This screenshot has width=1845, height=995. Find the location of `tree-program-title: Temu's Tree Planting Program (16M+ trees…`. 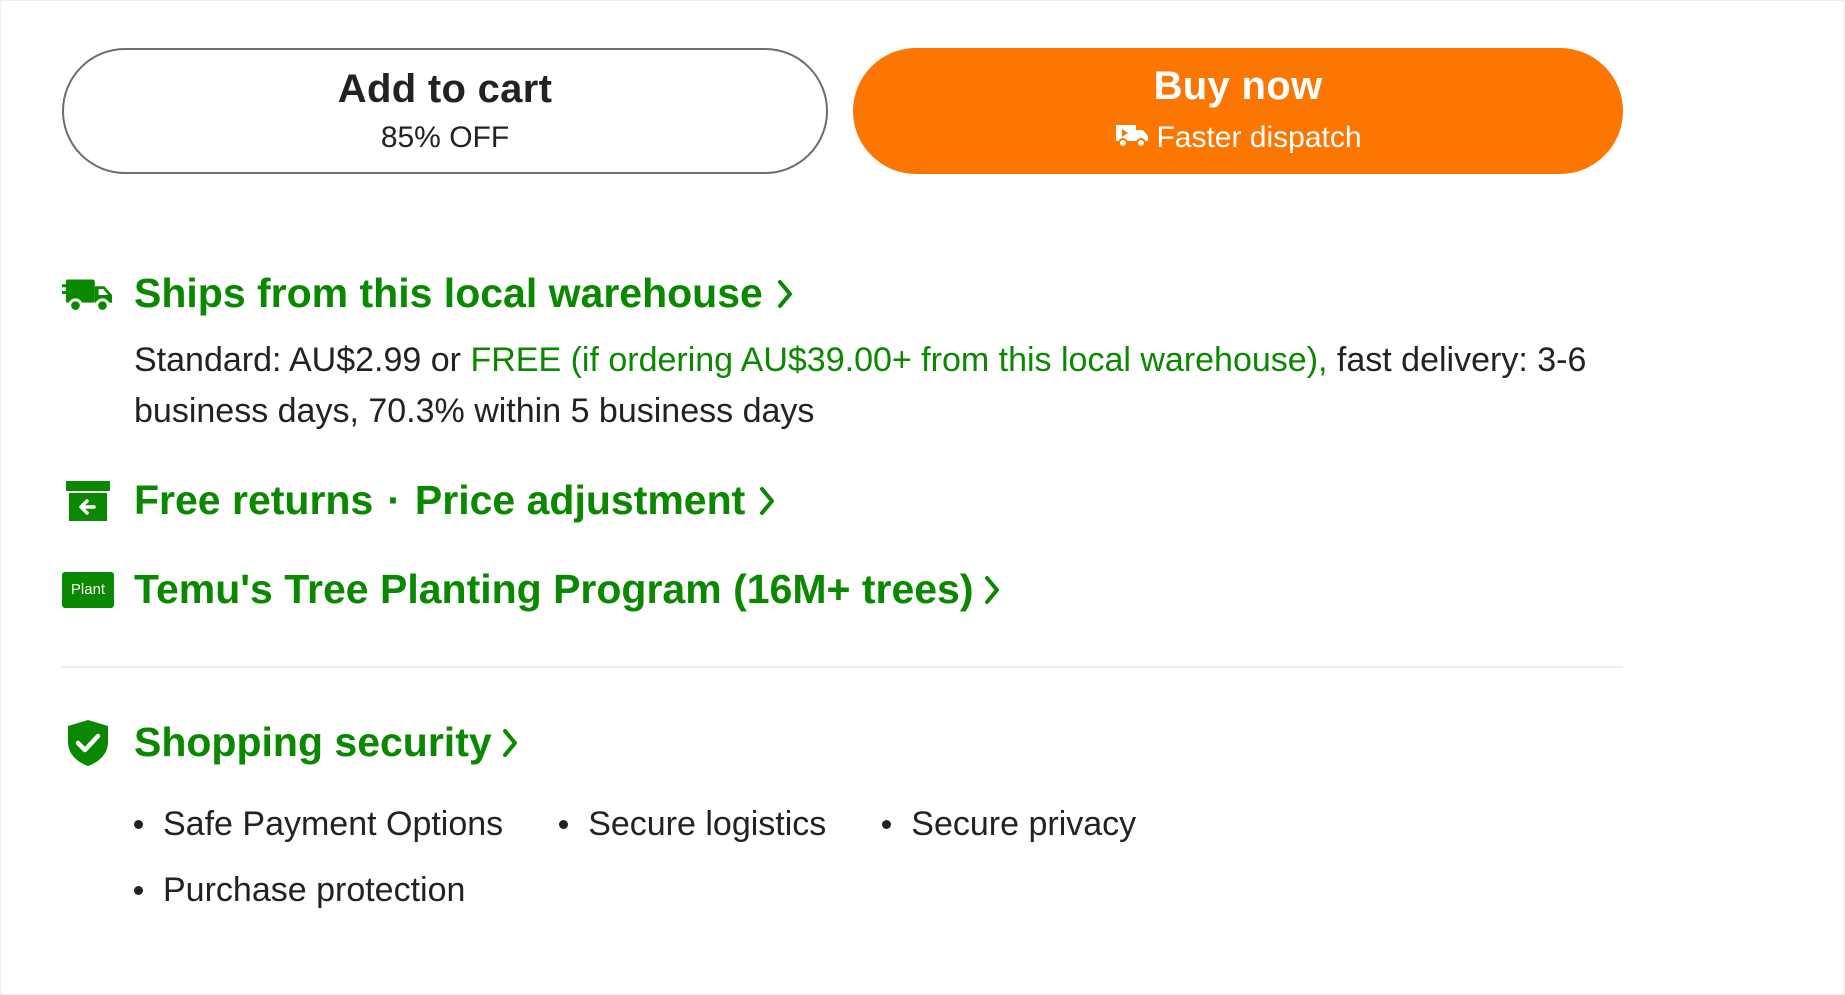

tree-program-title: Temu's Tree Planting Program (16M+ trees… is located at coordinates (568, 589).